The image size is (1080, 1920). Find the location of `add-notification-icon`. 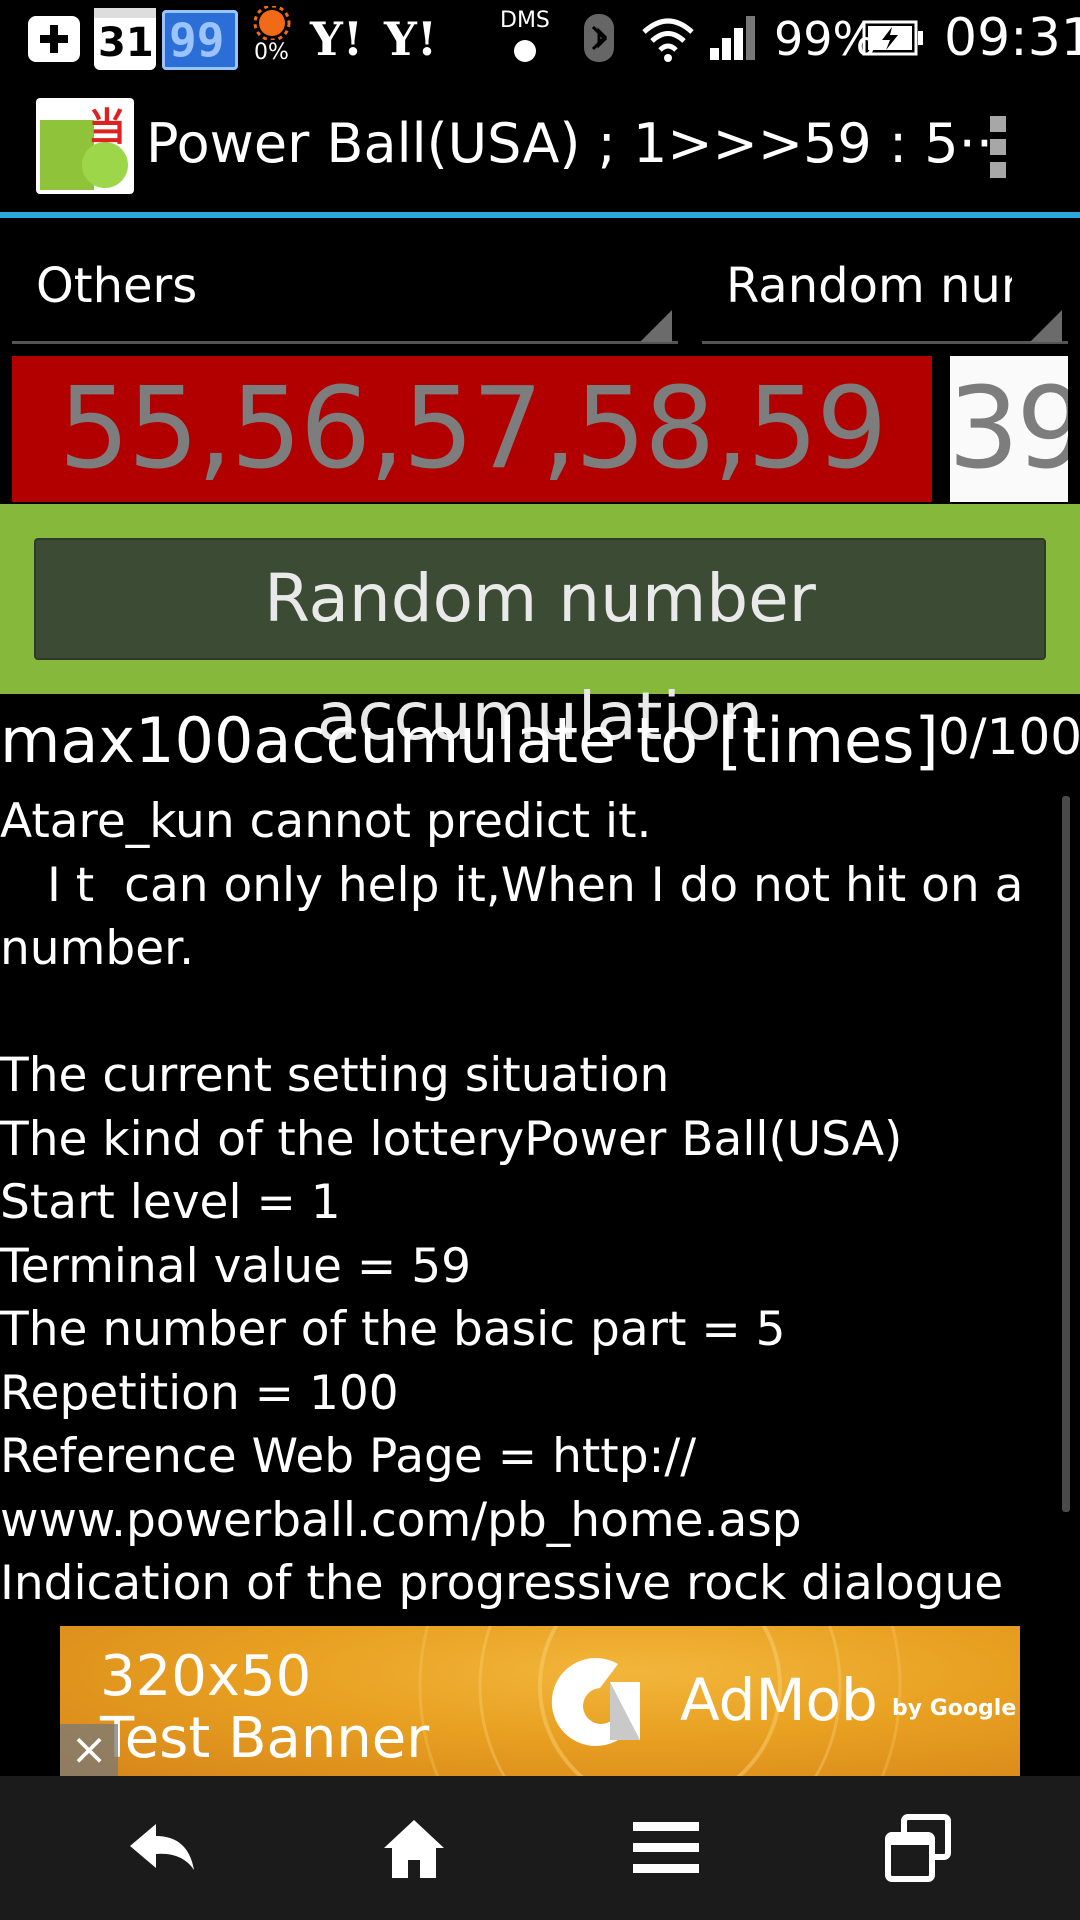

add-notification-icon is located at coordinates (54, 39).